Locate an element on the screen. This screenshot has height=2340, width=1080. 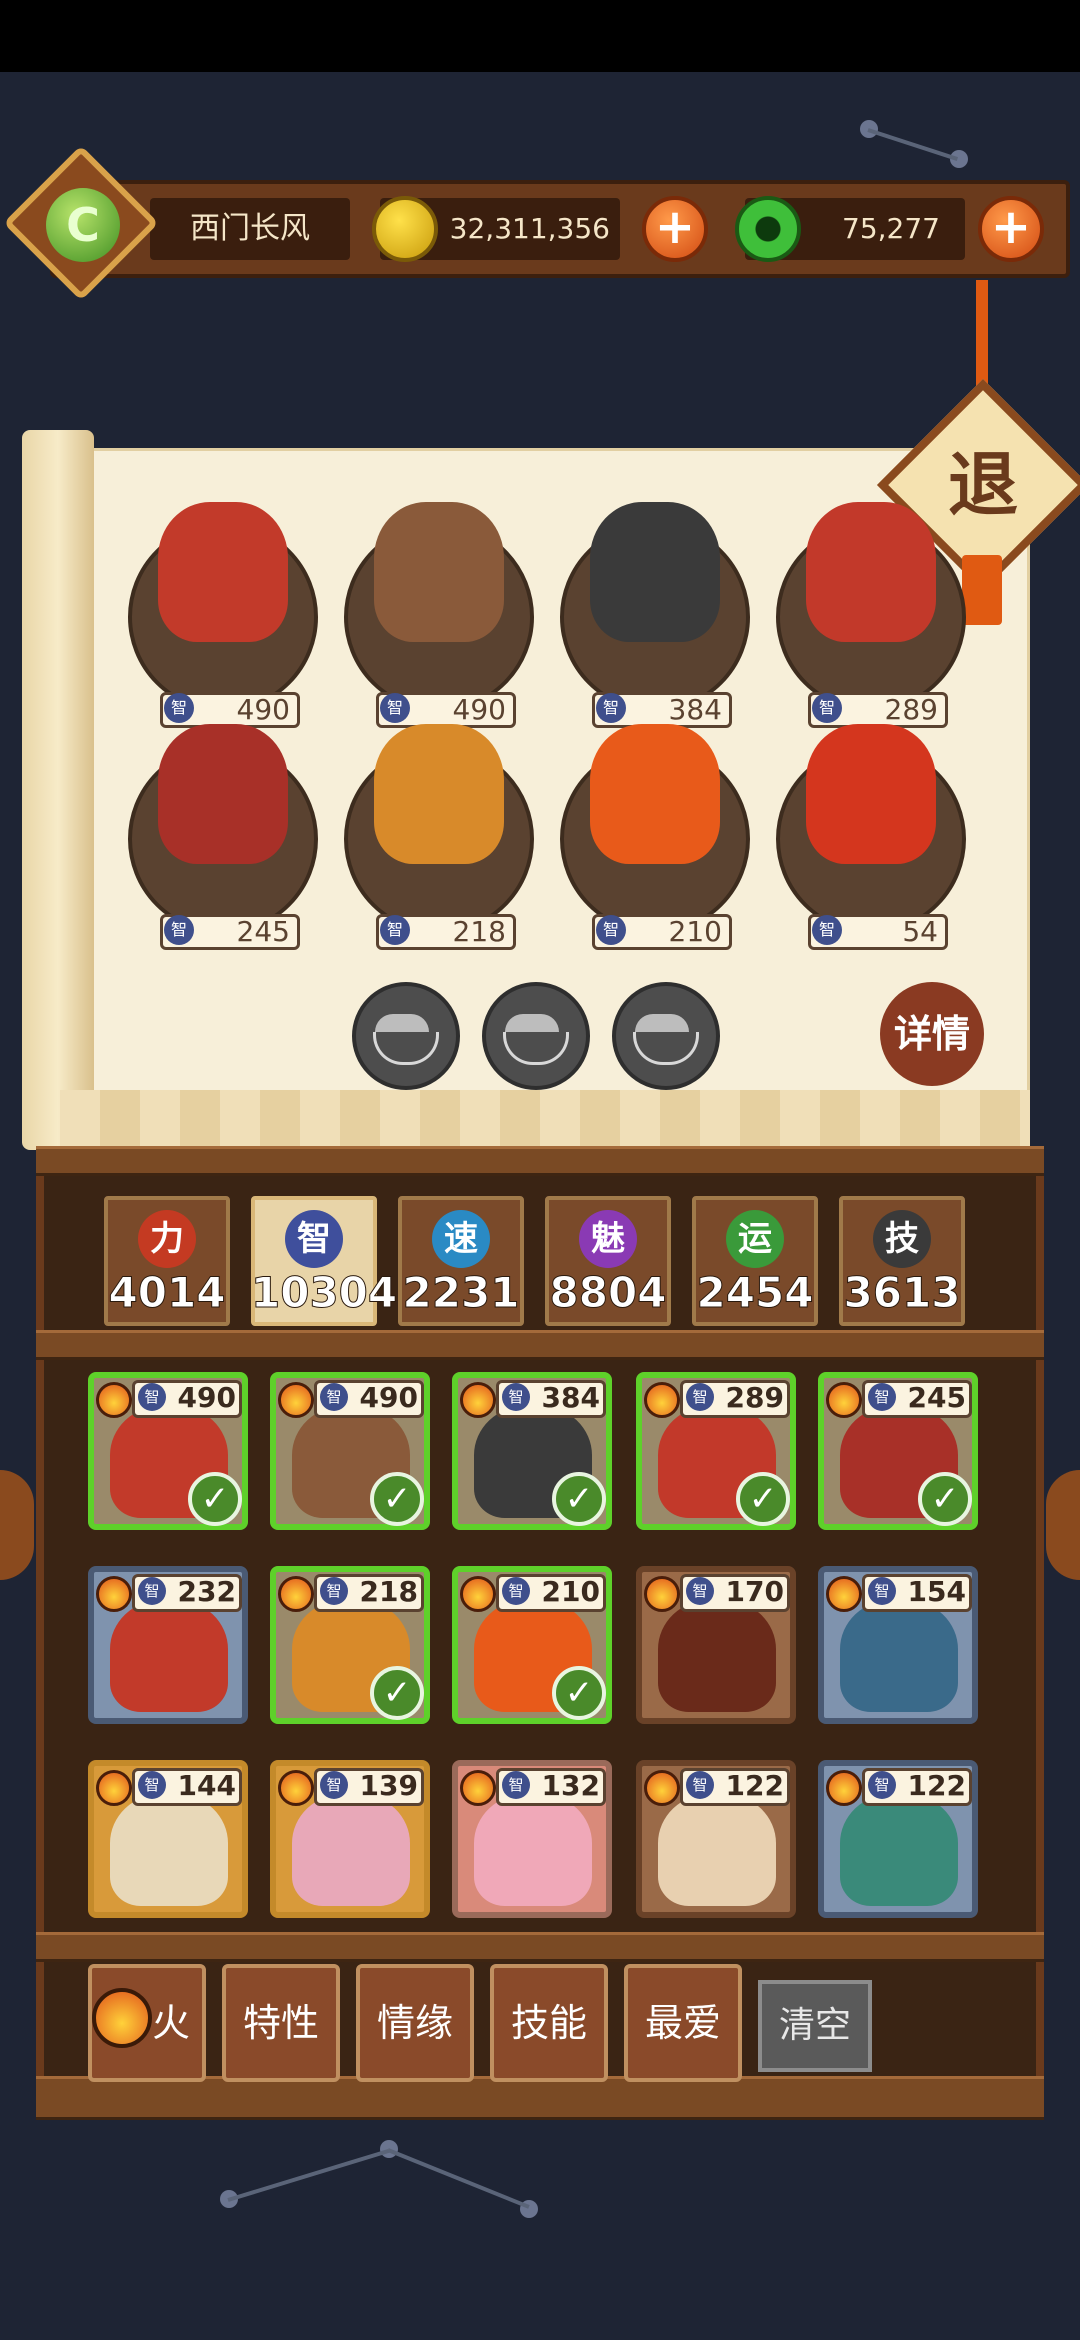
stat-icon: 技 is located at coordinates (902, 1239).